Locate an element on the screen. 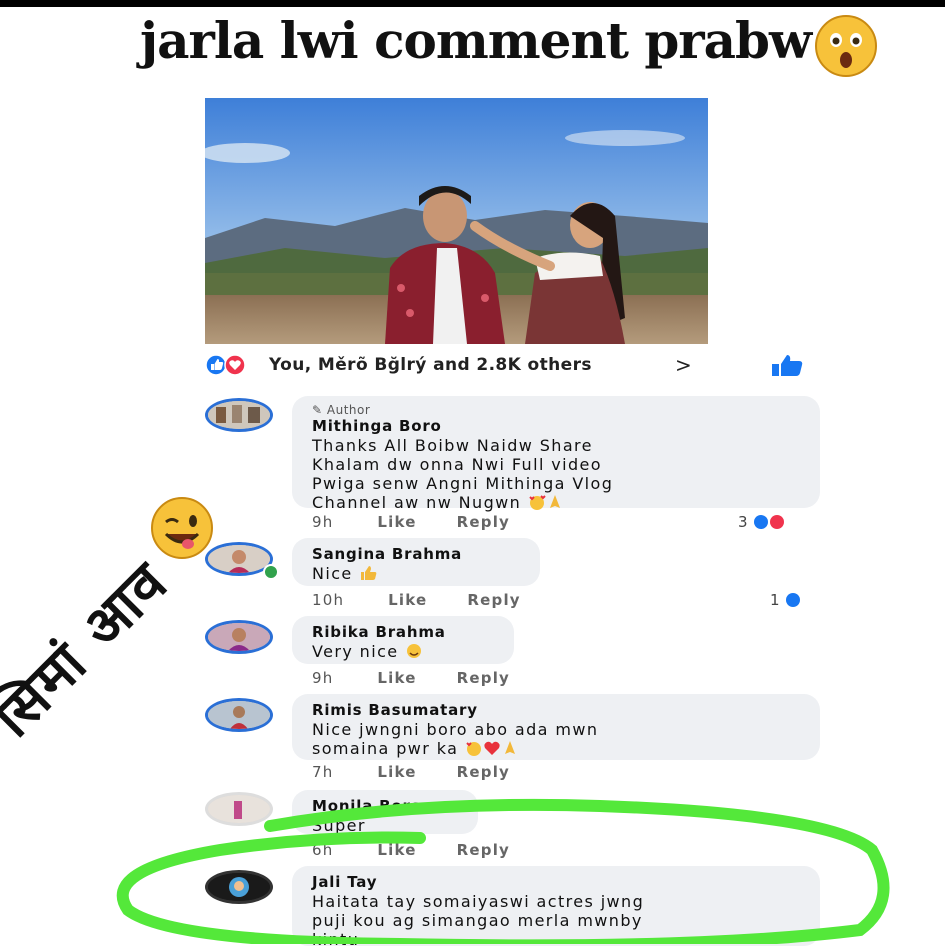  like-reaction-icon is located at coordinates (793, 600).